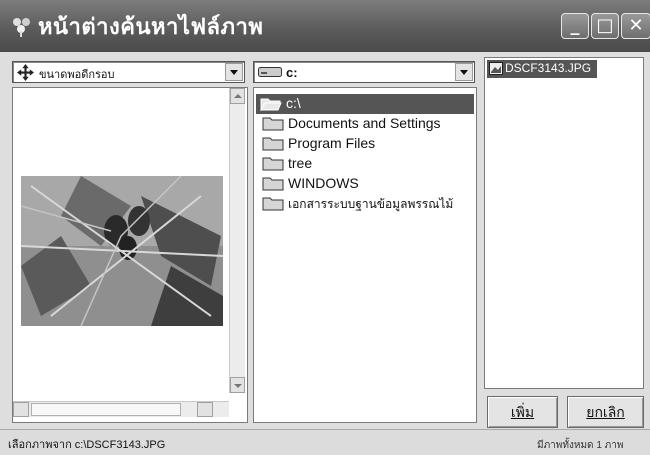 This screenshot has height=455, width=650. I want to click on minimize-button: _, so click(575, 26).